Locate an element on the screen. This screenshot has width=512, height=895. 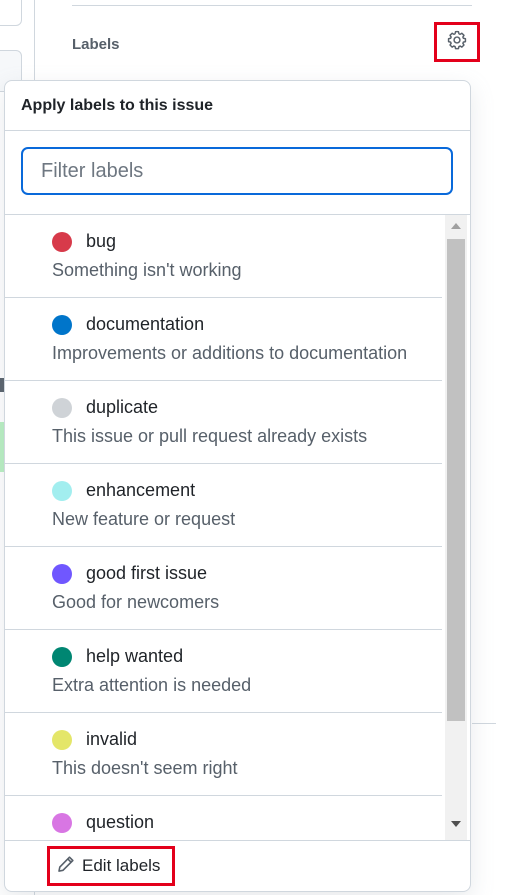
background-button-fragment is located at coordinates (11, 13).